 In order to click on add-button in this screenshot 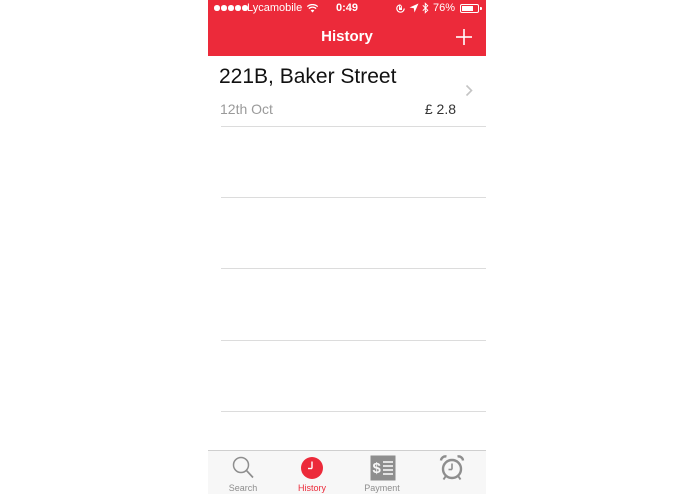, I will do `click(464, 37)`.